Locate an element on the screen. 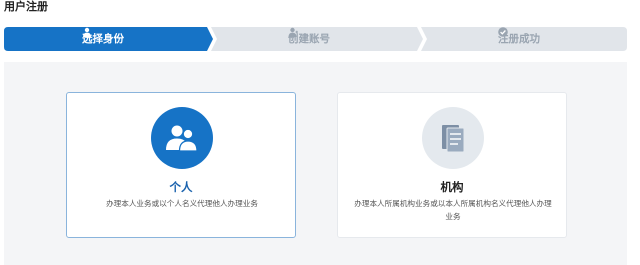  document-icon is located at coordinates (453, 139).